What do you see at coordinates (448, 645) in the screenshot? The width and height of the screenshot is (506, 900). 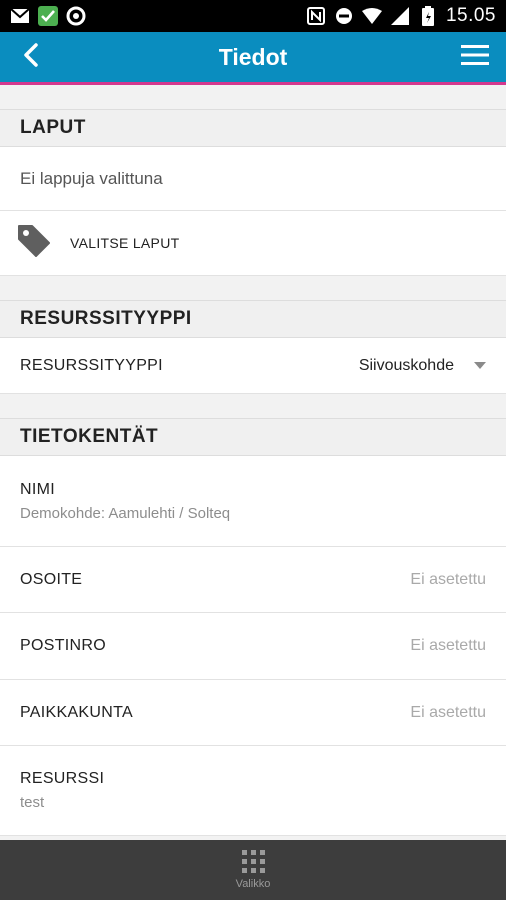 I see `field-value-postal-code: Ei asetettu` at bounding box center [448, 645].